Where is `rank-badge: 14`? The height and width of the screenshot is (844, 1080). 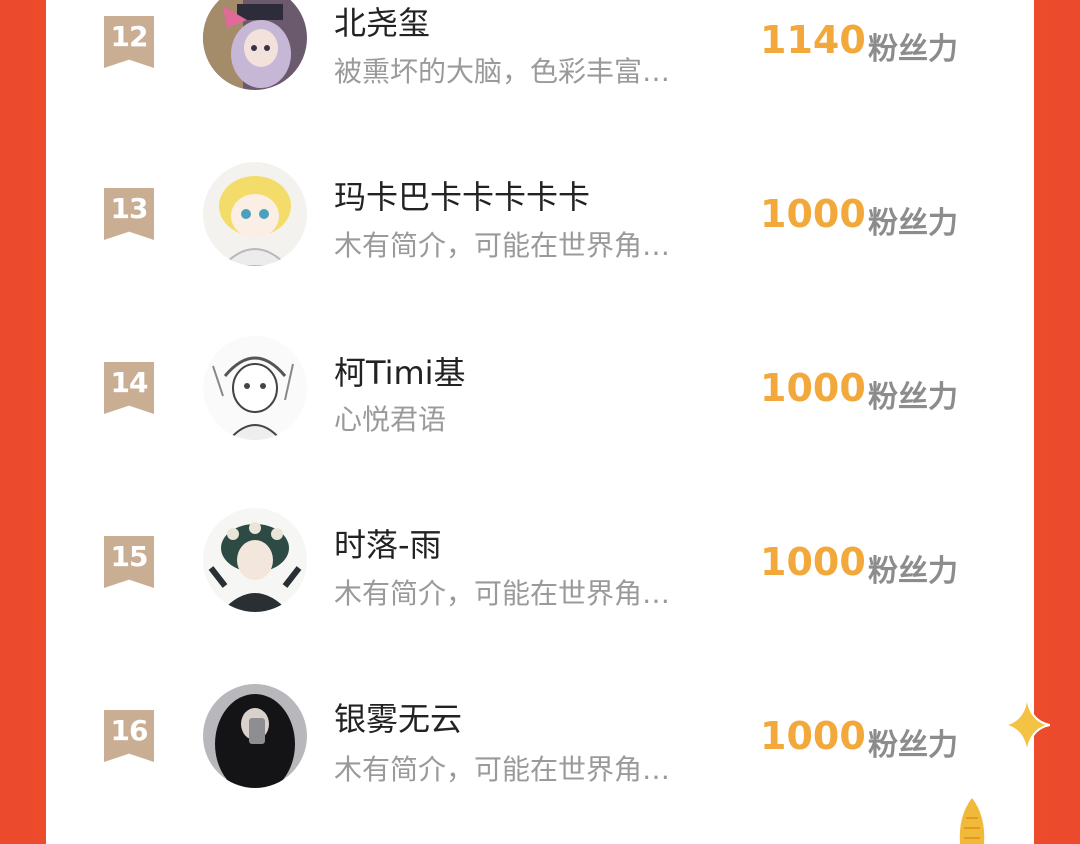
rank-badge: 14 is located at coordinates (129, 388).